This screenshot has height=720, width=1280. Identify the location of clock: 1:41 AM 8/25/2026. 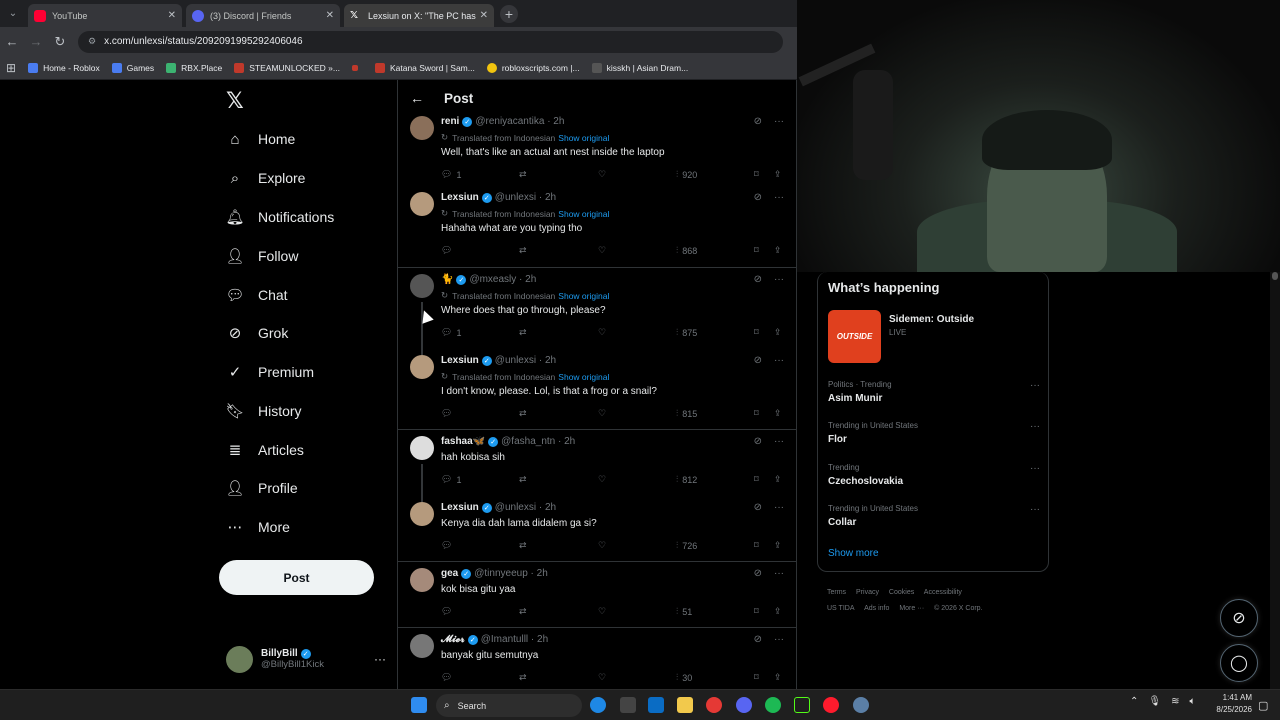
(1231, 704).